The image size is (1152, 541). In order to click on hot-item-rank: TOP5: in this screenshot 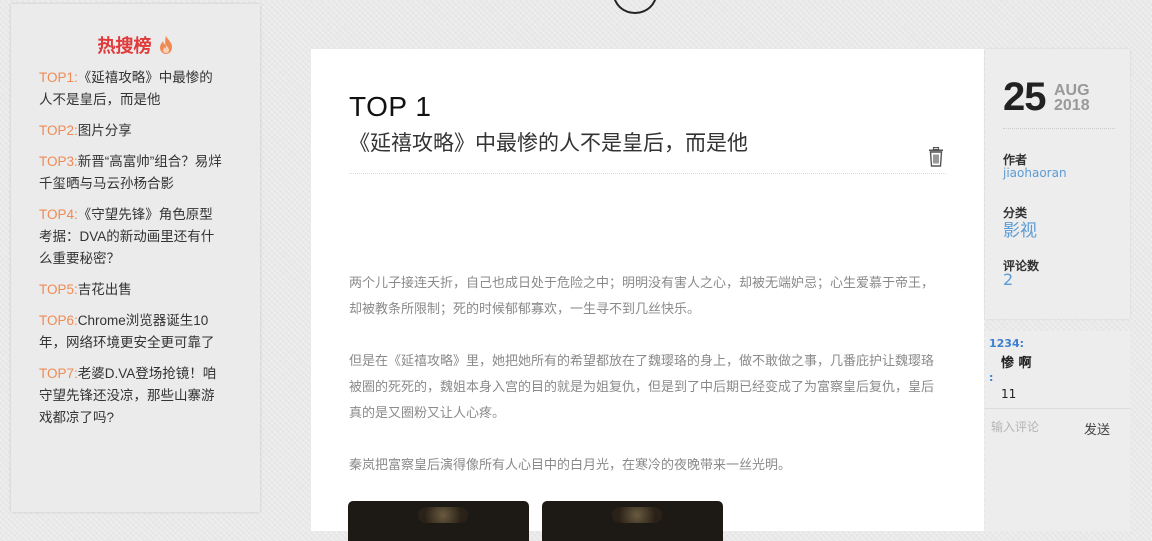, I will do `click(58, 289)`.